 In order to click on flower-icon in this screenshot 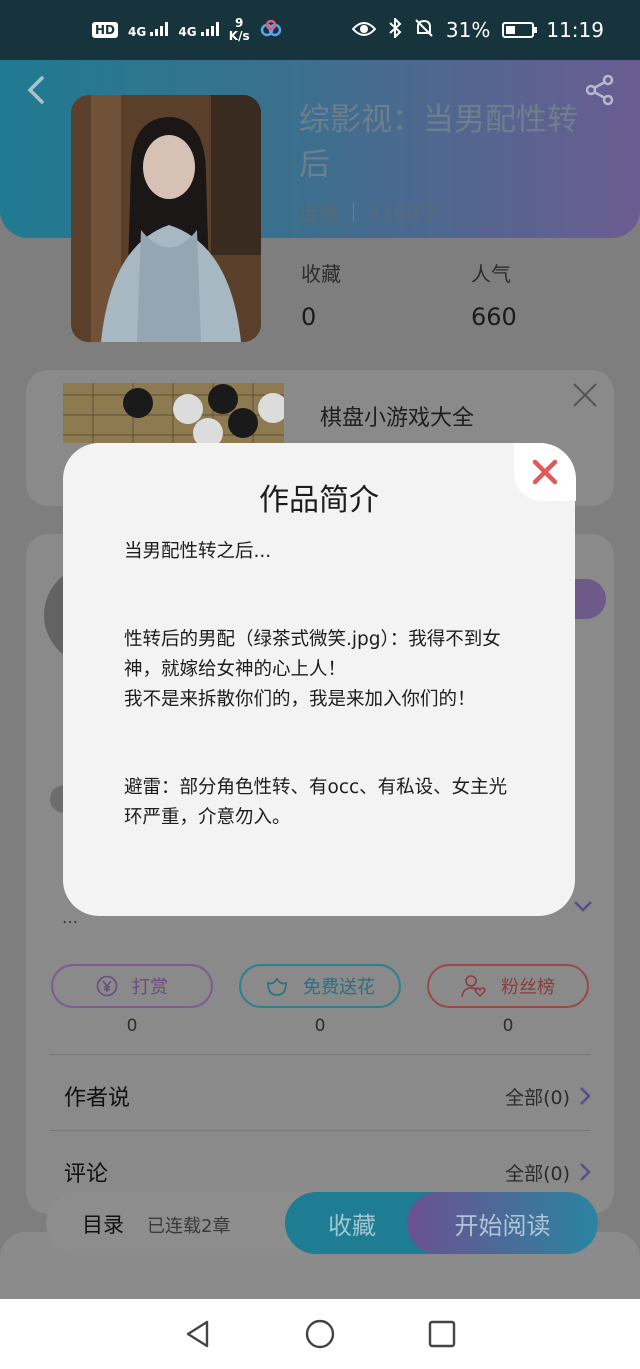, I will do `click(277, 986)`.